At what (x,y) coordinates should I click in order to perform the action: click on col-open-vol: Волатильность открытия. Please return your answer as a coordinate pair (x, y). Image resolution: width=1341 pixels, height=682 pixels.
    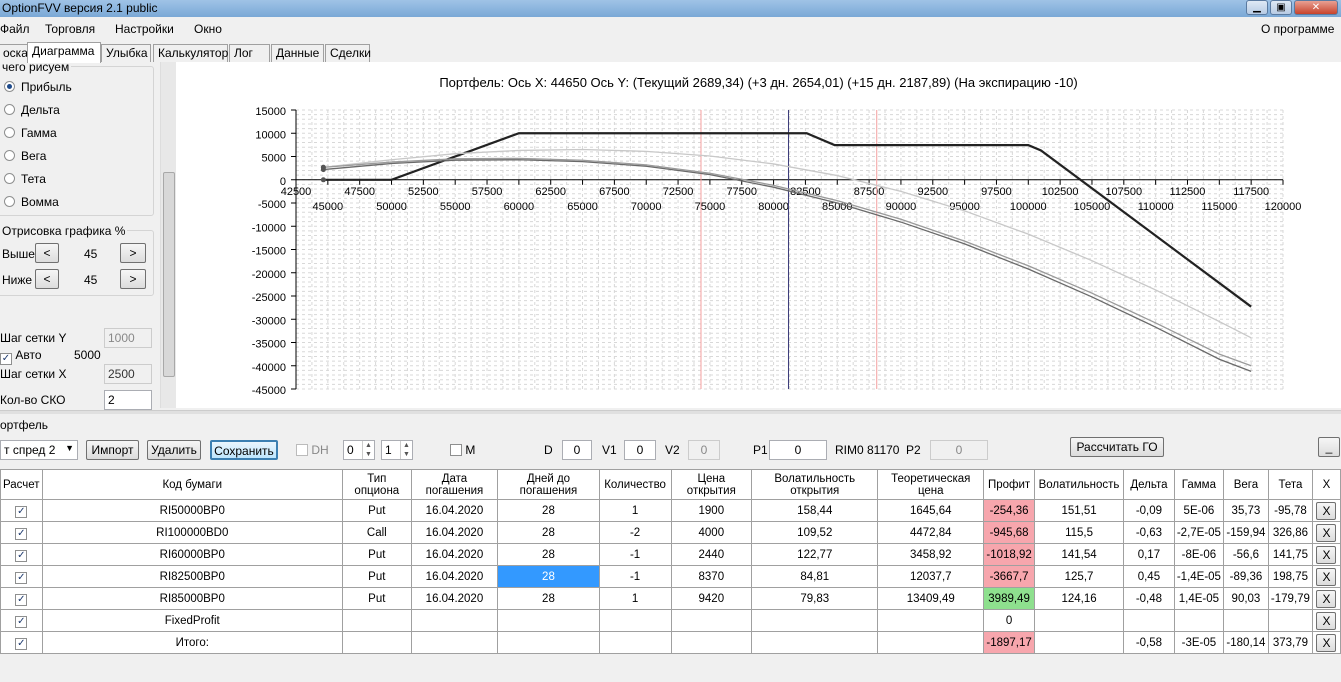
    Looking at the image, I should click on (815, 484).